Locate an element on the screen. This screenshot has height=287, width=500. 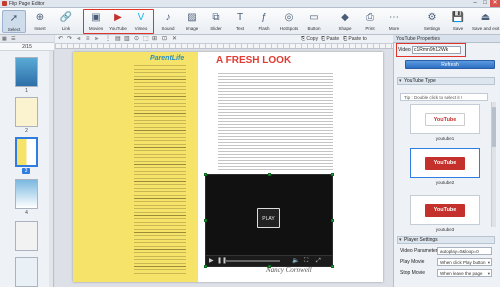
sound-button: ♪ Sound is located at coordinates (168, 21).